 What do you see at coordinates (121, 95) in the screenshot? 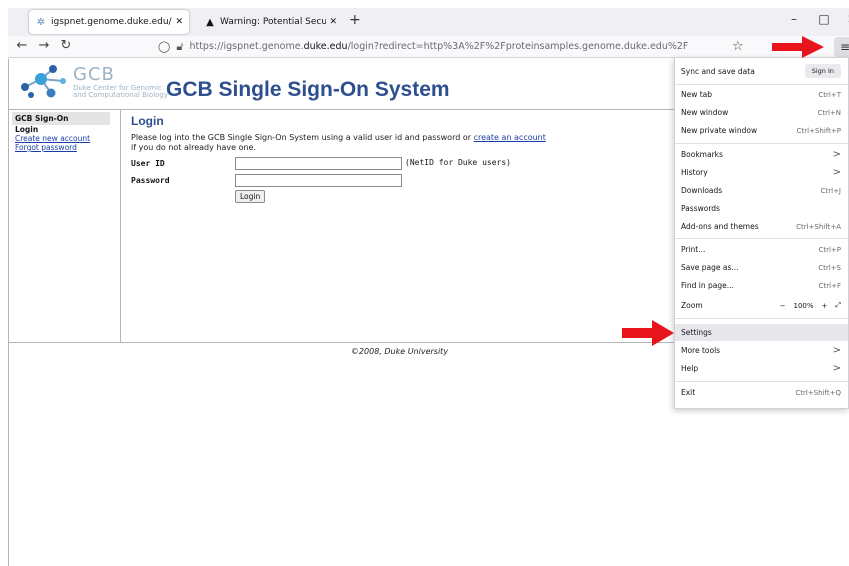
I see `logo-subtitle: and Computational Biology` at bounding box center [121, 95].